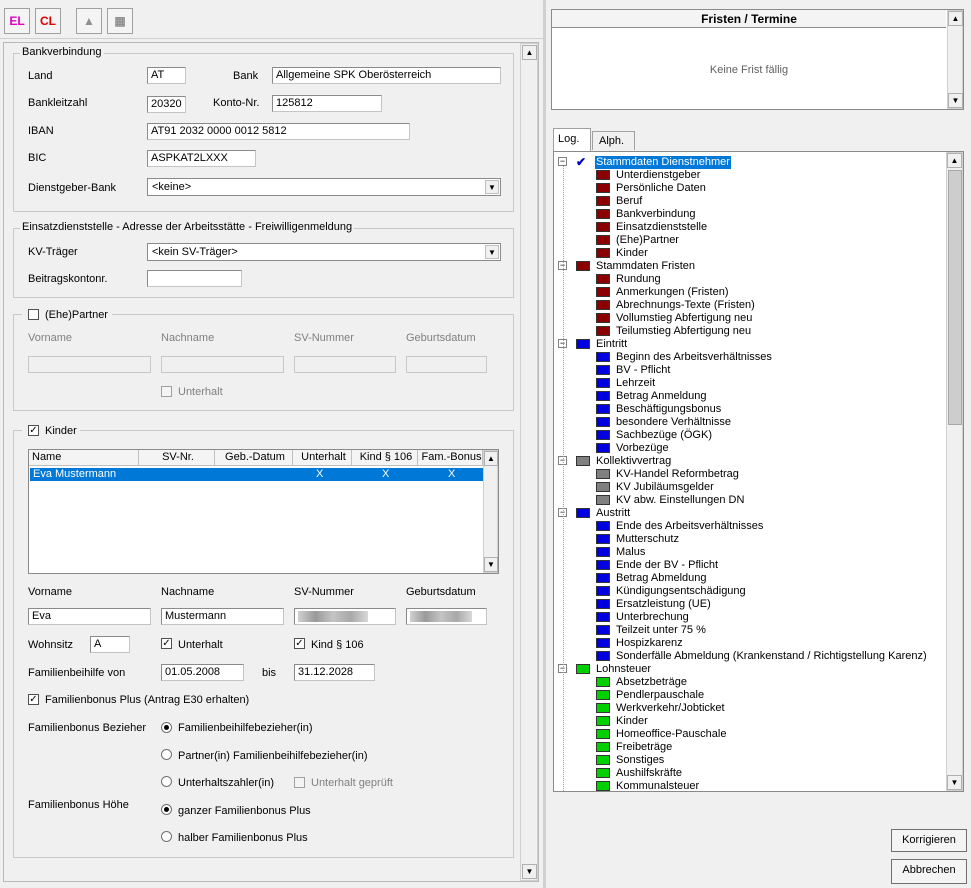  I want to click on tree-folder: − Kollektivvertrag, so click(749, 461).